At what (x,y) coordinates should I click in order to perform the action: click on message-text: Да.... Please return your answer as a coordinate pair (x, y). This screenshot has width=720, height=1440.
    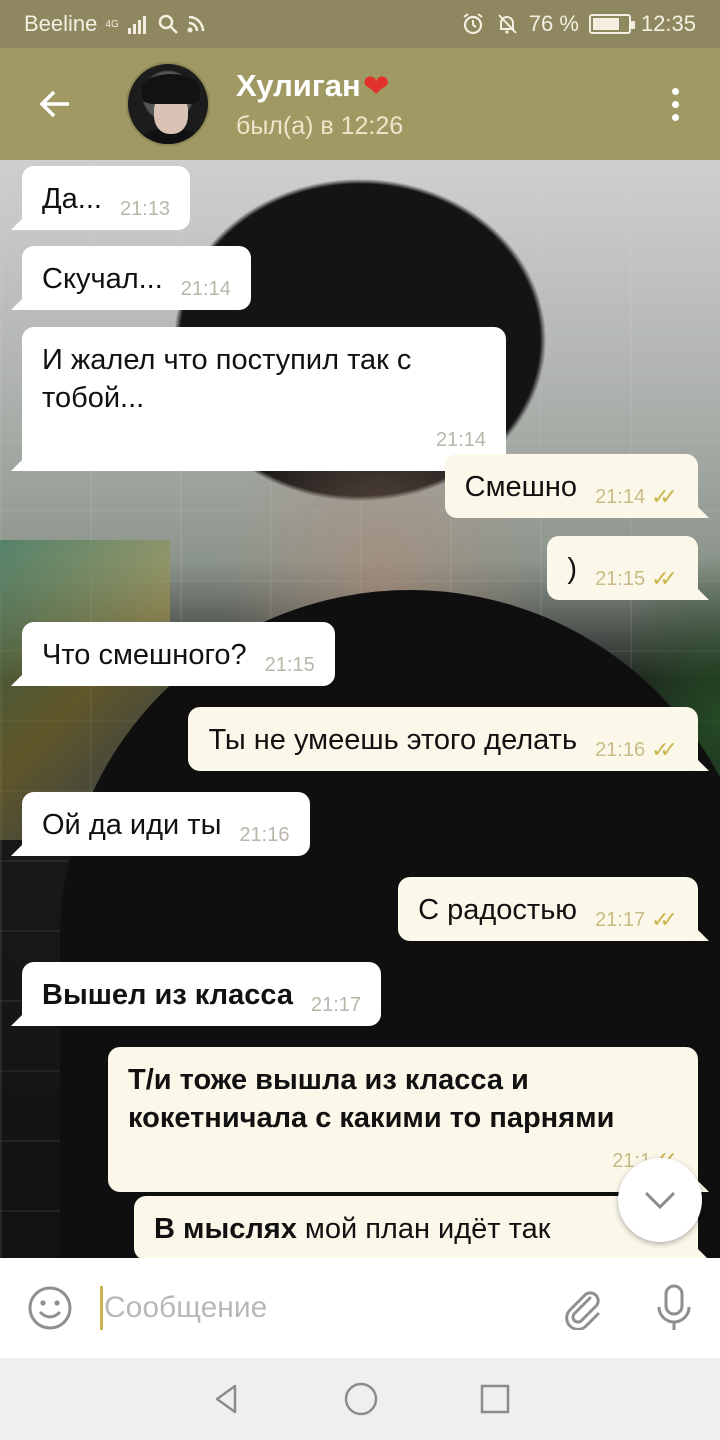
    Looking at the image, I should click on (72, 199).